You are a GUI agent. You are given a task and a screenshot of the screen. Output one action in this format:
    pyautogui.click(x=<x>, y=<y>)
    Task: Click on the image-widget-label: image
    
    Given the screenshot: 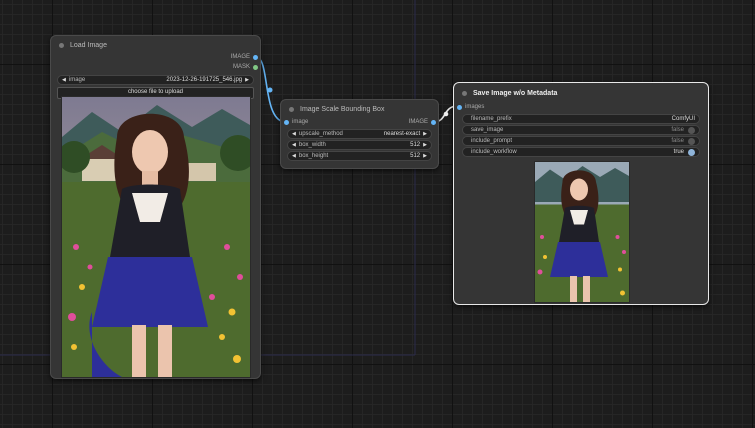 What is the action you would take?
    pyautogui.click(x=77, y=80)
    